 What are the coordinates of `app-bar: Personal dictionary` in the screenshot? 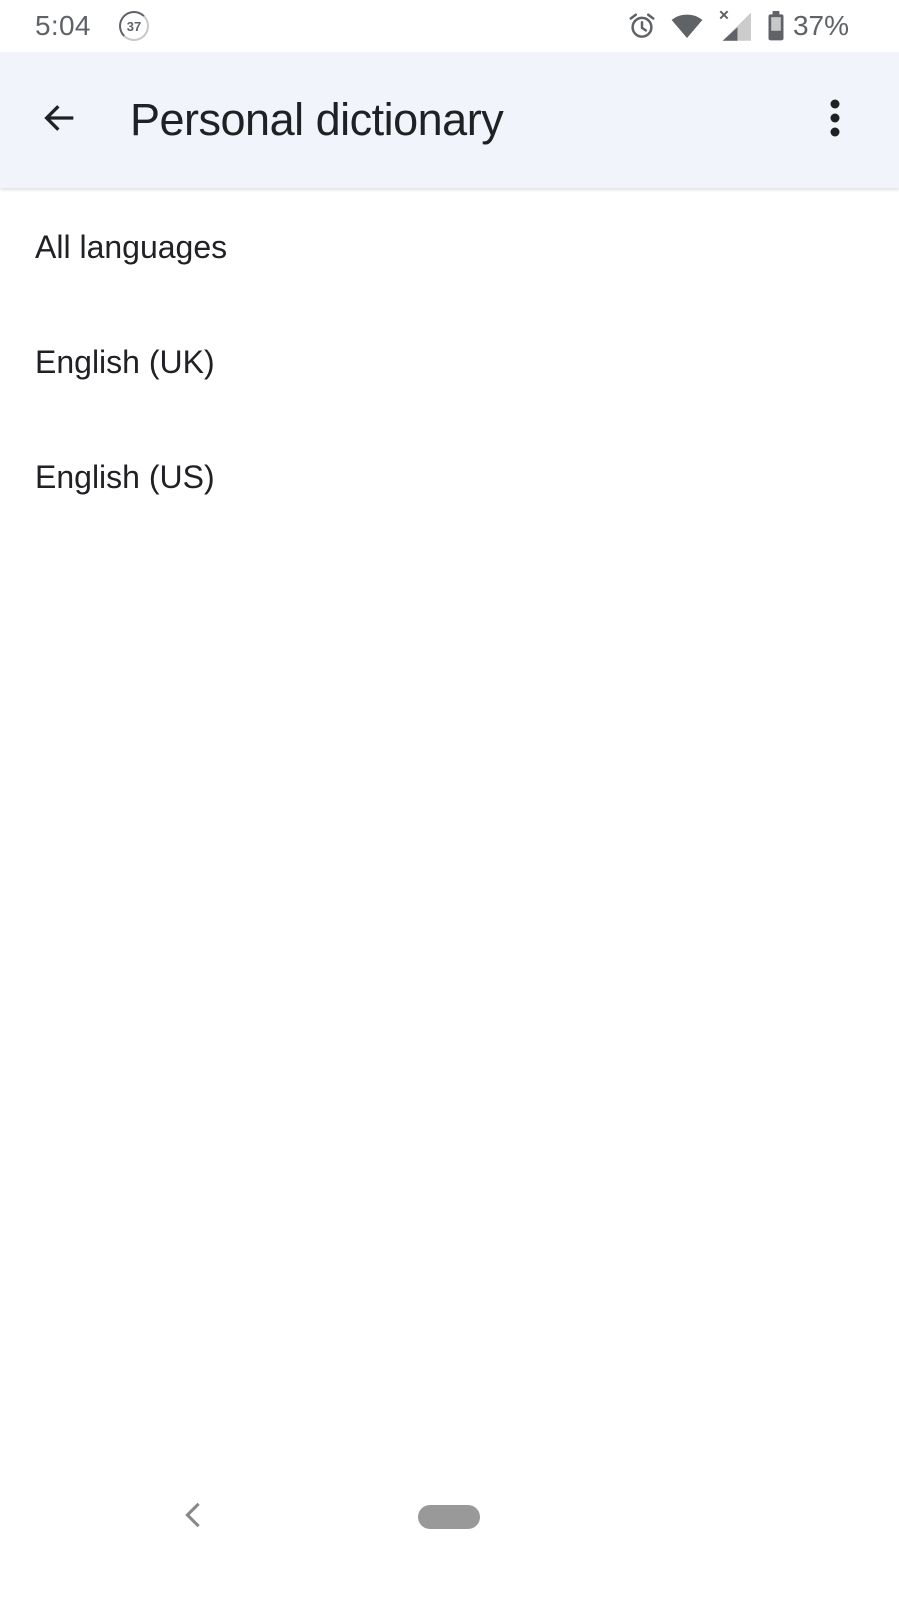 It's located at (449, 120).